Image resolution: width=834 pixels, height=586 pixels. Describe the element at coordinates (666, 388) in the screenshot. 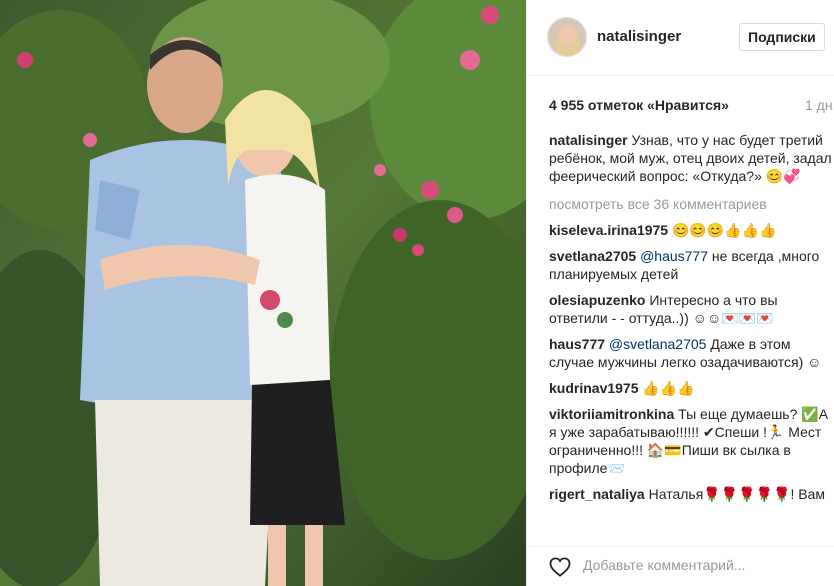

I see `comment-text: 👍👍👍` at that location.